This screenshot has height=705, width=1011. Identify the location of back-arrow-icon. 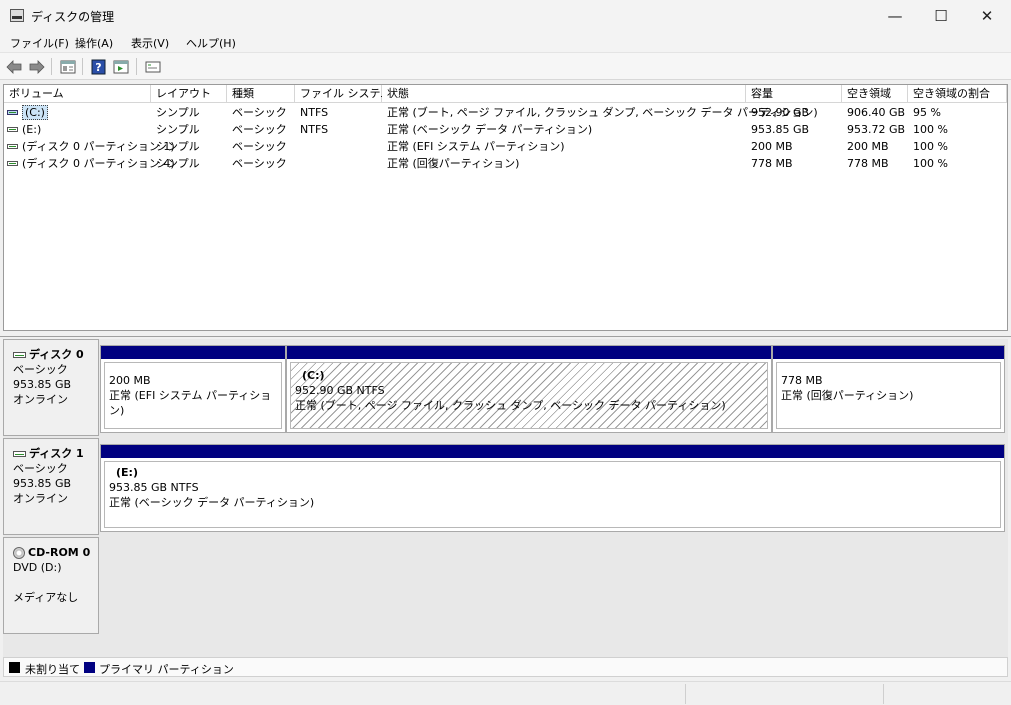
(13, 66).